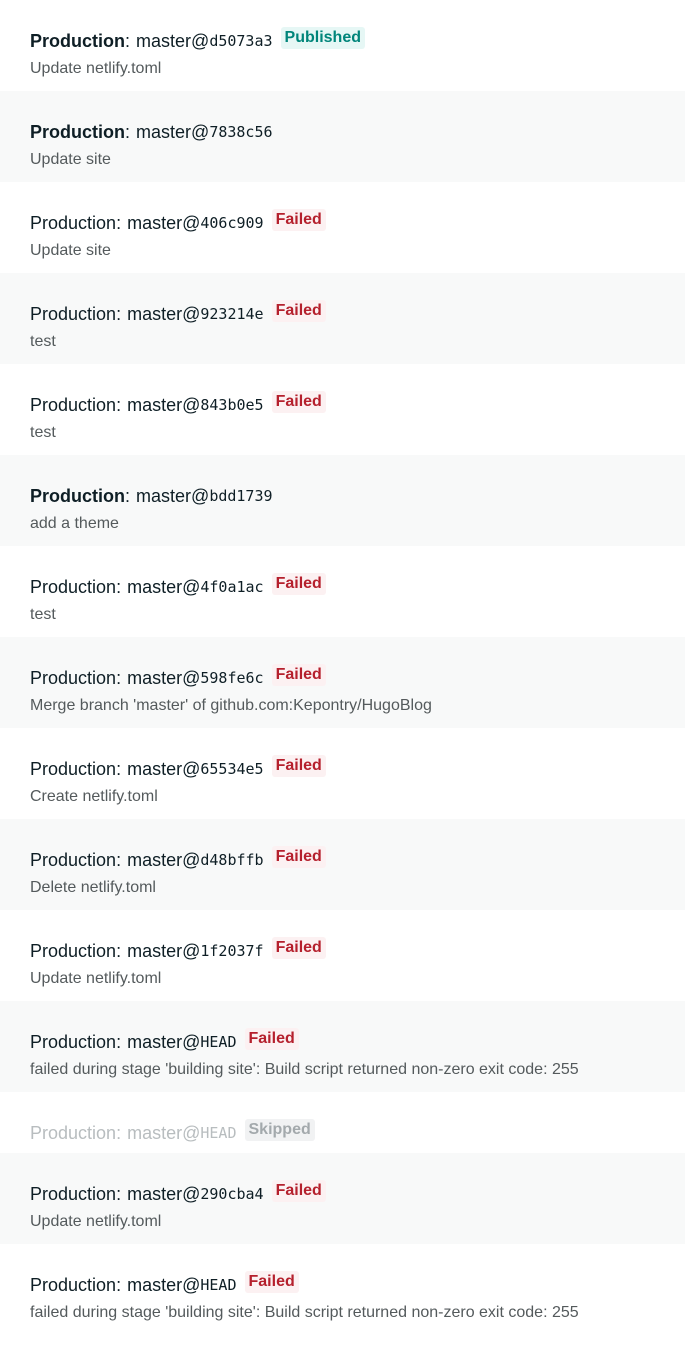  I want to click on deploy-commit-sha: 65534e5, so click(232, 769).